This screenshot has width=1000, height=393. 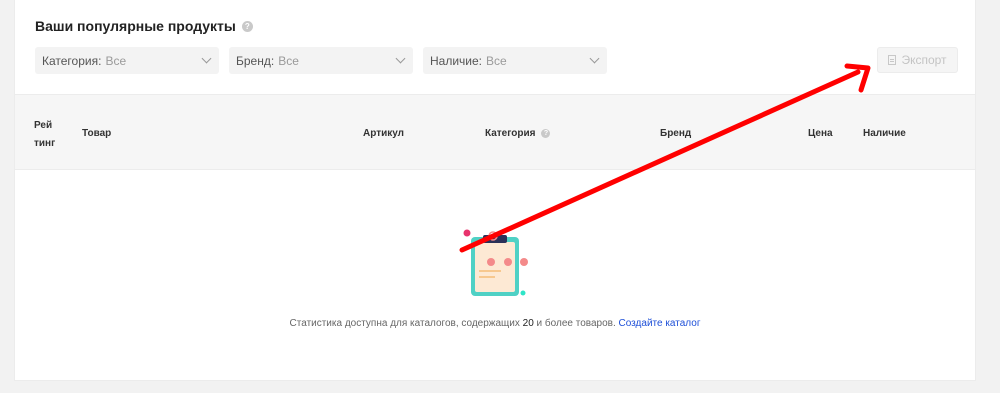 I want to click on brand-filter-value: Все, so click(x=288, y=60).